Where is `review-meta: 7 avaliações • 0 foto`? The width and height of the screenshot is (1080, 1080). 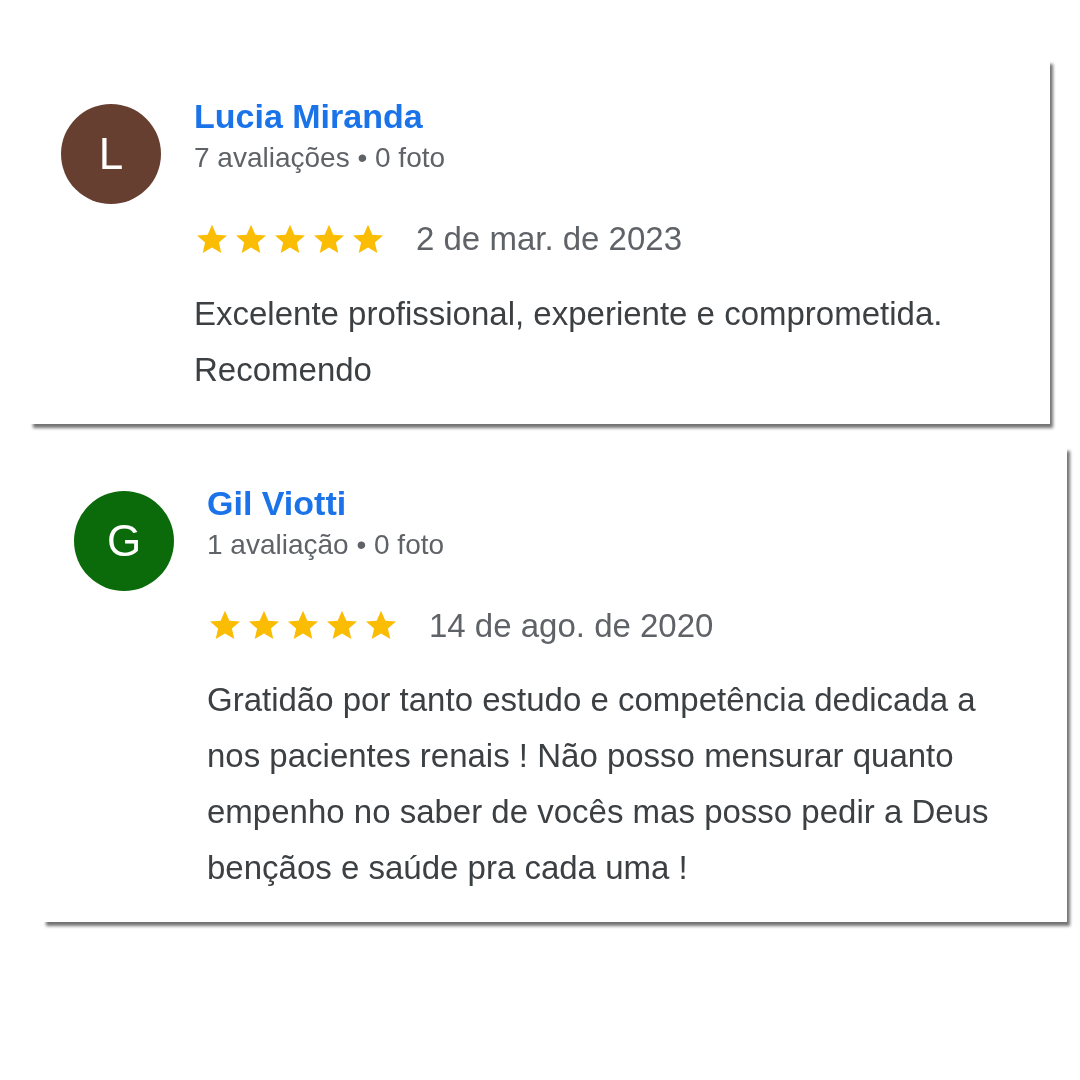 review-meta: 7 avaliações • 0 foto is located at coordinates (320, 158).